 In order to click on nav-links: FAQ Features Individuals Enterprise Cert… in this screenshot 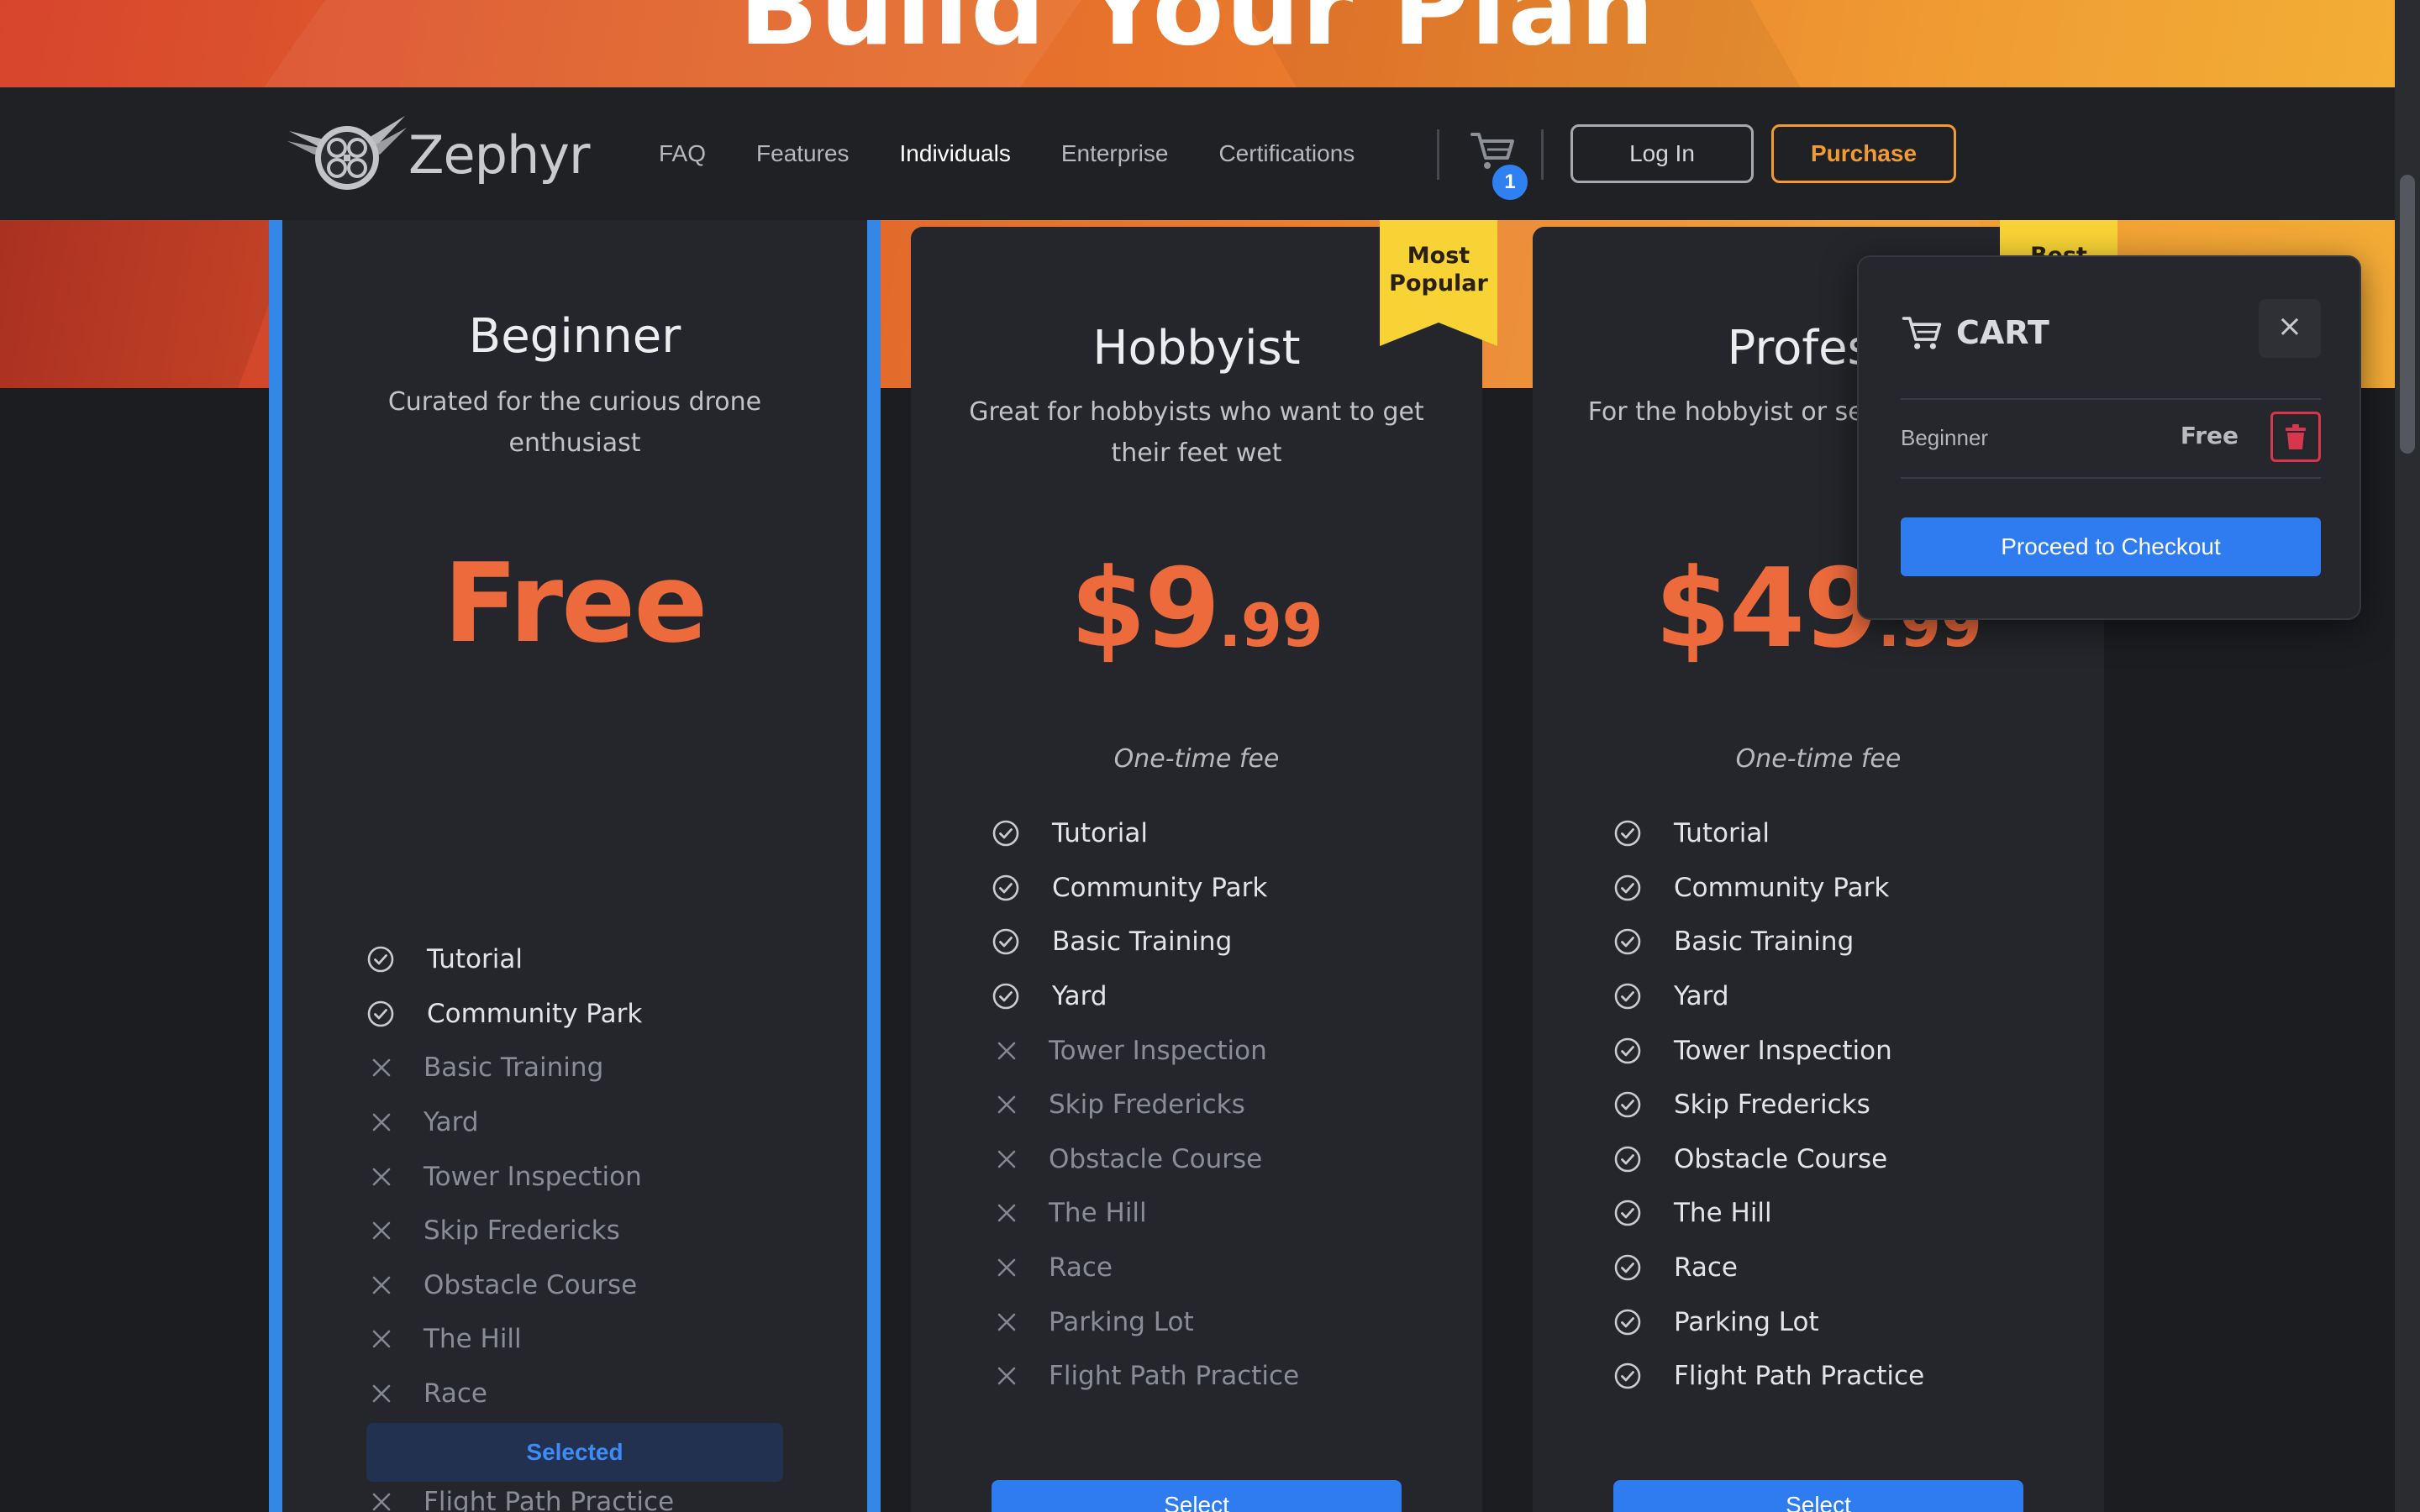, I will do `click(1032, 153)`.